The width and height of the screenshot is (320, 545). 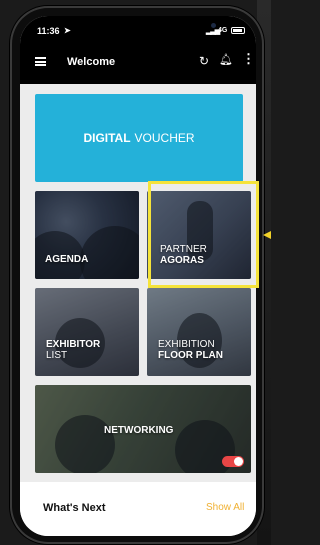 I want to click on pointer-arrow-icon, so click(x=267, y=235).